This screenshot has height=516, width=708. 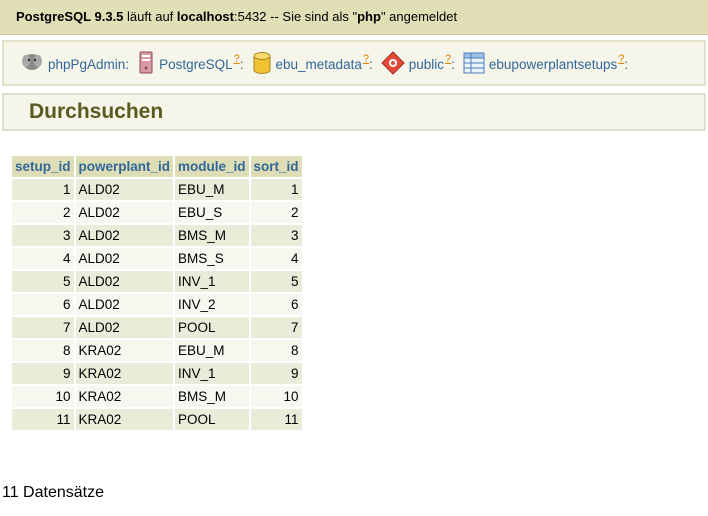 I want to click on status-text-3: " angemeldet, so click(x=419, y=16).